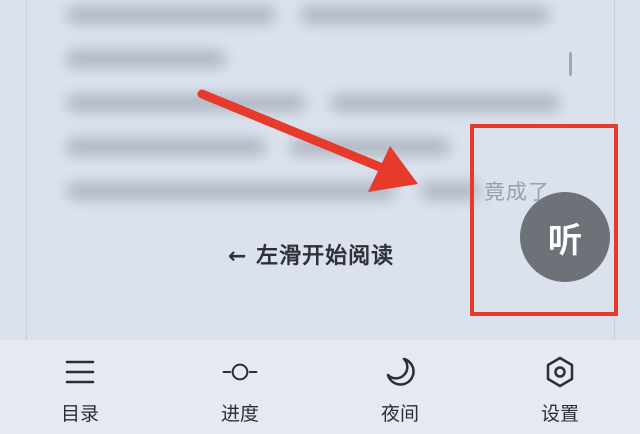  Describe the element at coordinates (240, 390) in the screenshot. I see `nav-item-progress: 进度` at that location.